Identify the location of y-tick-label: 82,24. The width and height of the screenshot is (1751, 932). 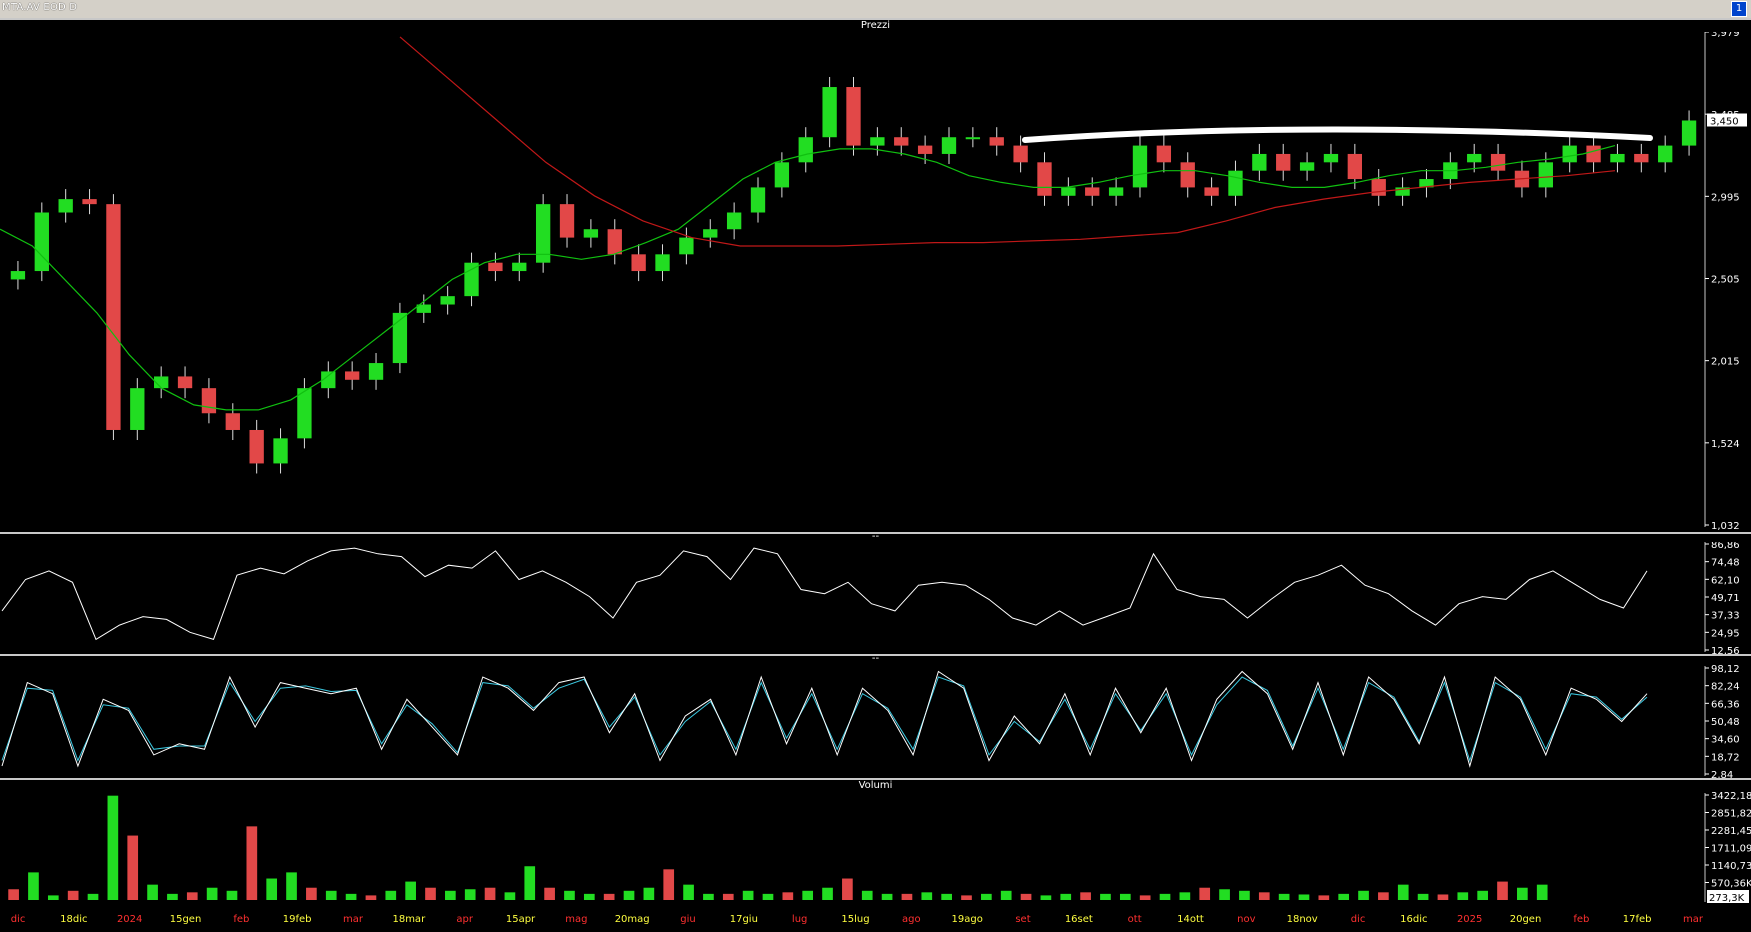
(1725, 687).